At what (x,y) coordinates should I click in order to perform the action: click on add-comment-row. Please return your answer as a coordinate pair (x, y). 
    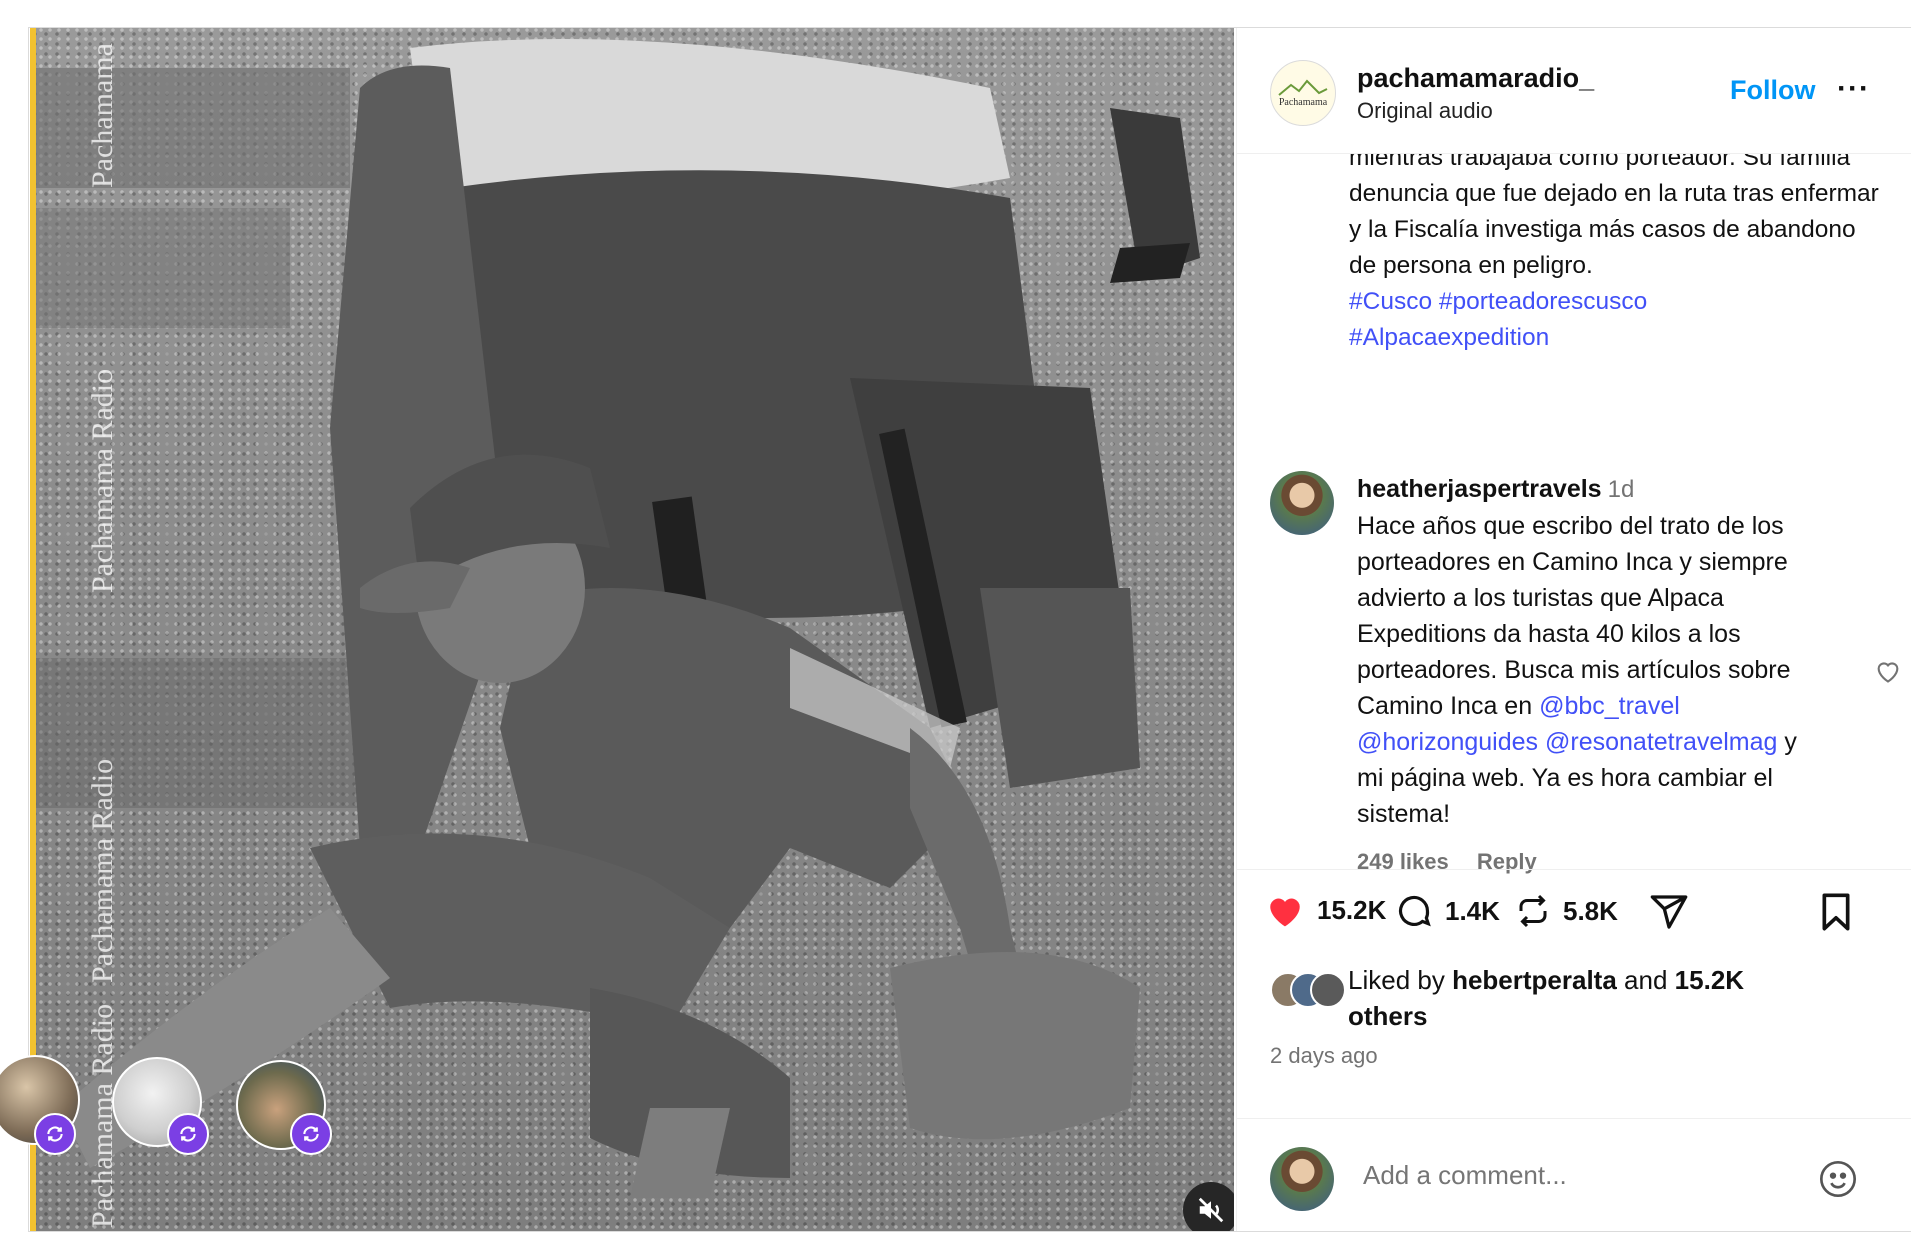
    Looking at the image, I should click on (1574, 1175).